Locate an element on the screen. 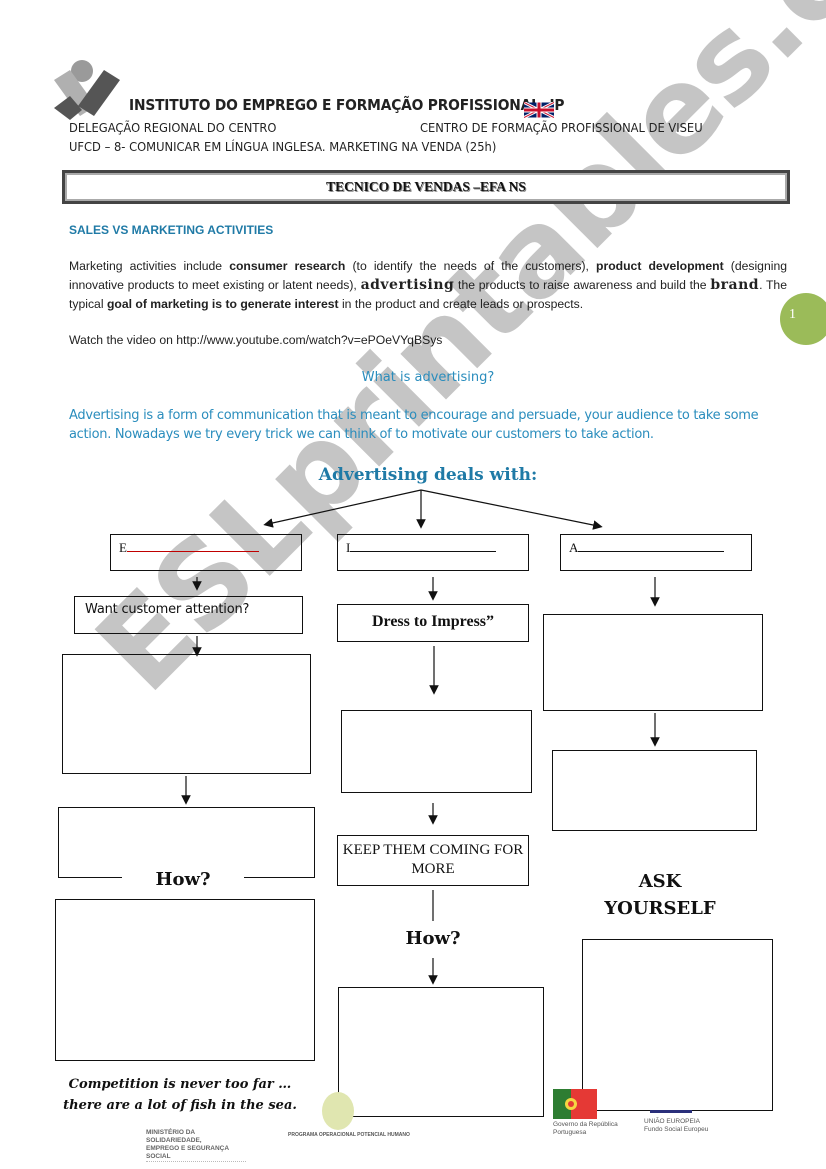  quote-line: there are a lot of fish in the sea. is located at coordinates (180, 1105).